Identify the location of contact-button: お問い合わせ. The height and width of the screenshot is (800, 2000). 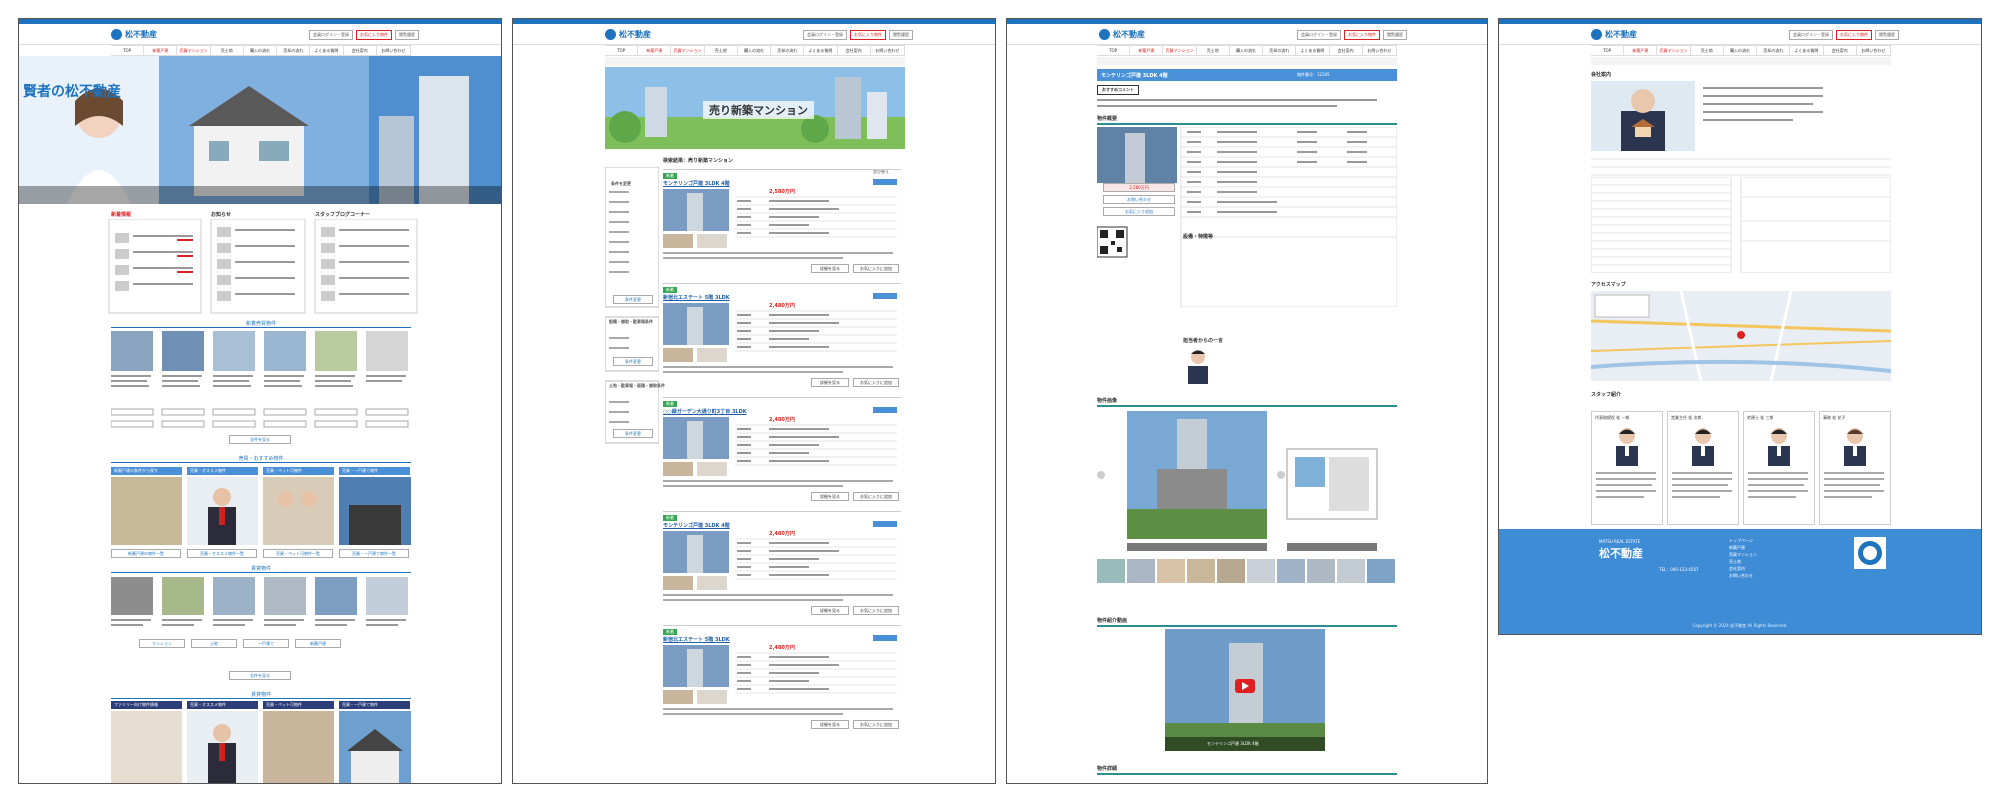
(1139, 199).